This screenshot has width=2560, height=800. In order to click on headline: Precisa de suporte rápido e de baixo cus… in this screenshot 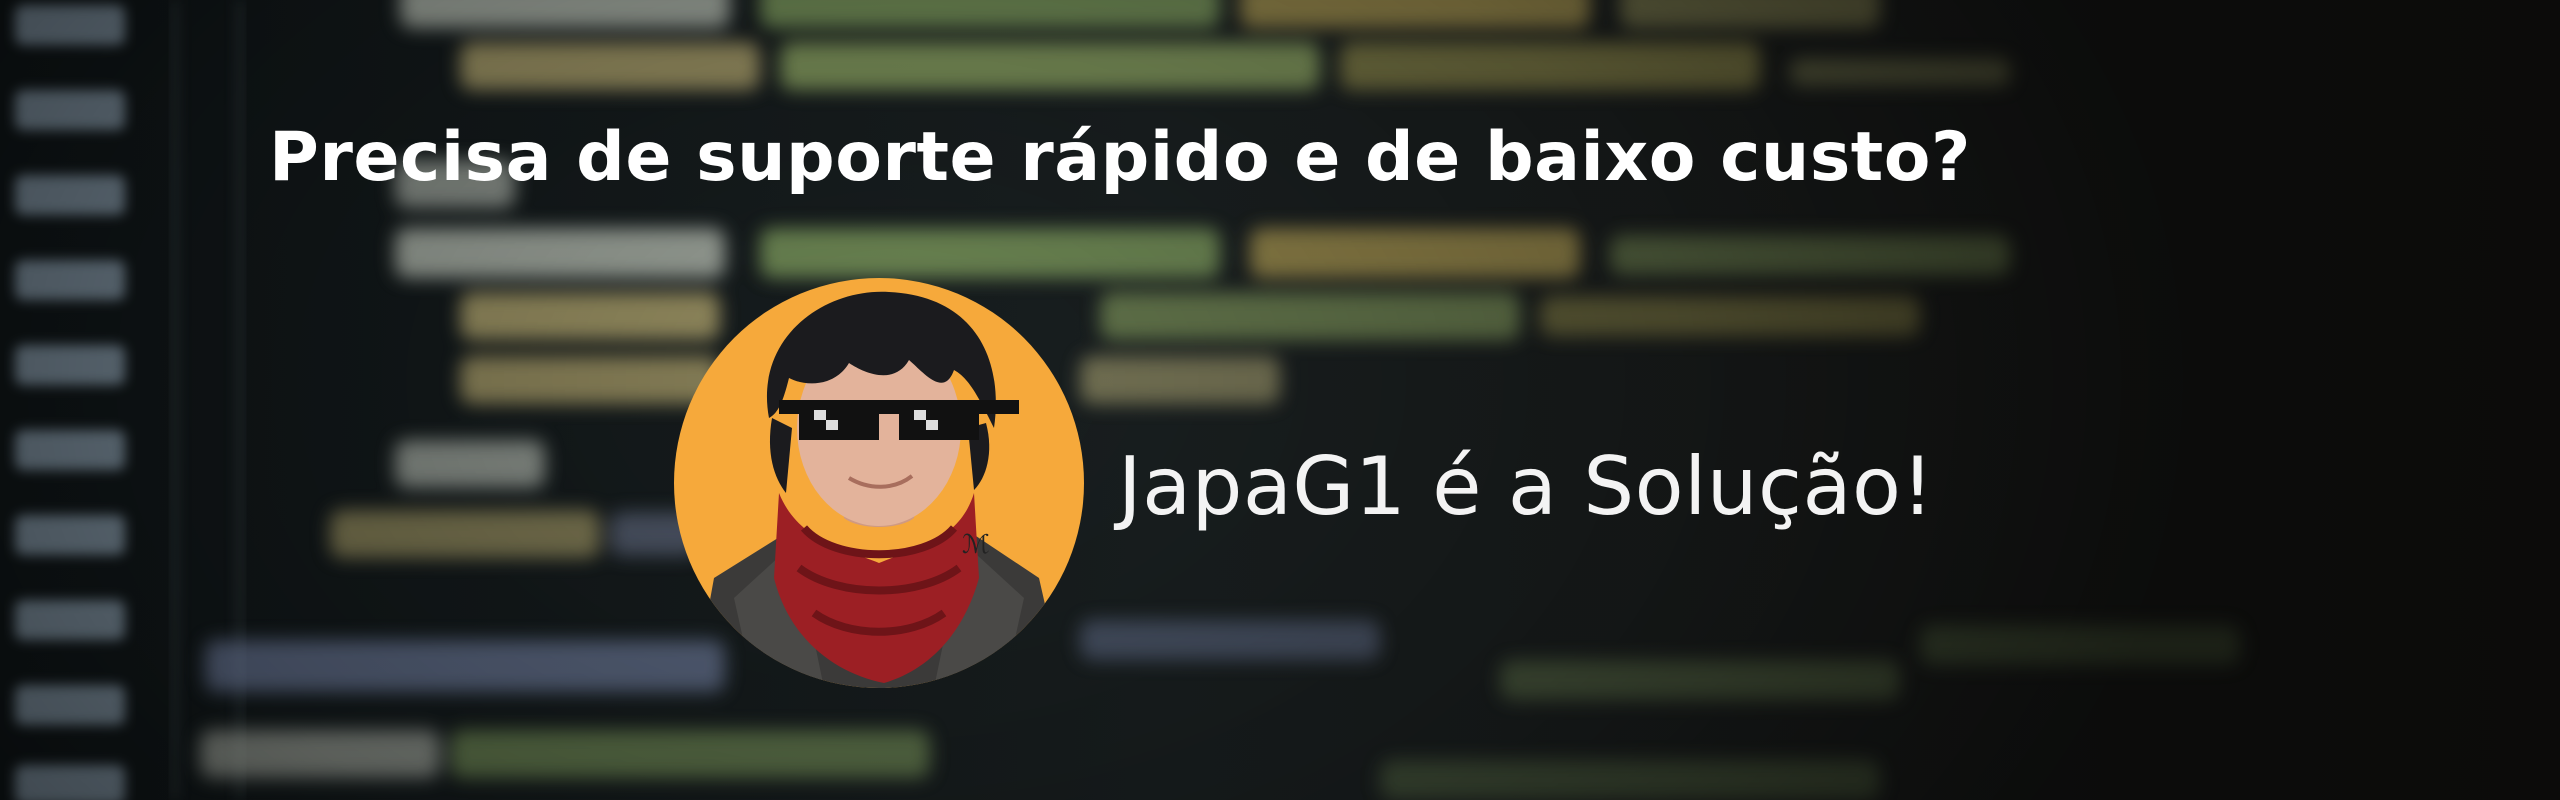, I will do `click(1120, 157)`.